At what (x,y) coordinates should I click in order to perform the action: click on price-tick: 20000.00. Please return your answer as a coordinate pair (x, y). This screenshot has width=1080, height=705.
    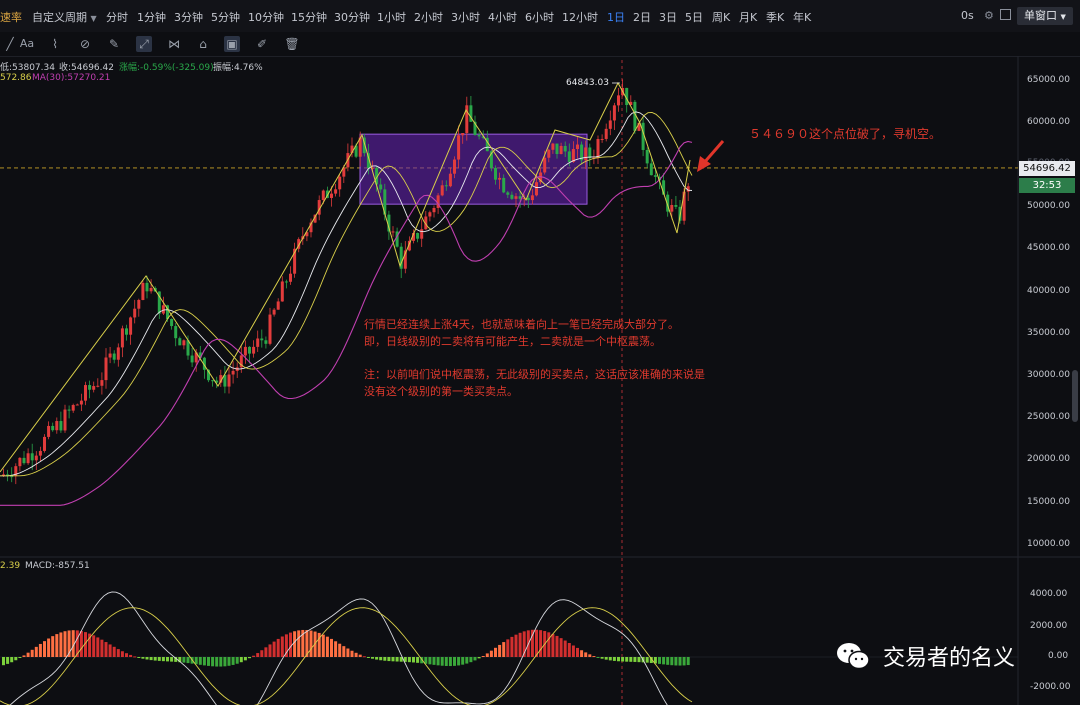
    Looking at the image, I should click on (1048, 459).